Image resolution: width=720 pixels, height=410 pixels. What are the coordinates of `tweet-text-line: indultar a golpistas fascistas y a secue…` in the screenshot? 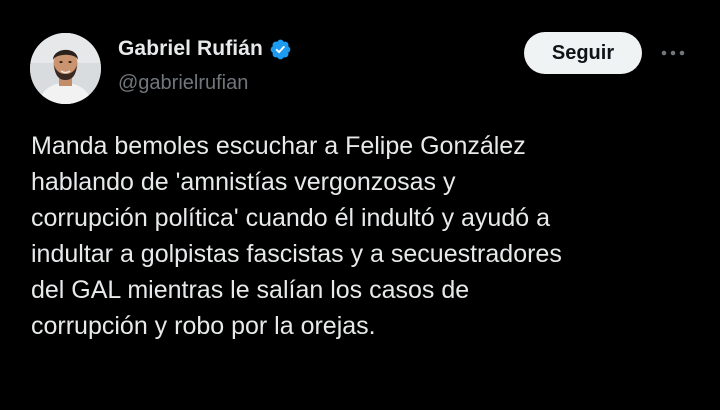 It's located at (296, 254).